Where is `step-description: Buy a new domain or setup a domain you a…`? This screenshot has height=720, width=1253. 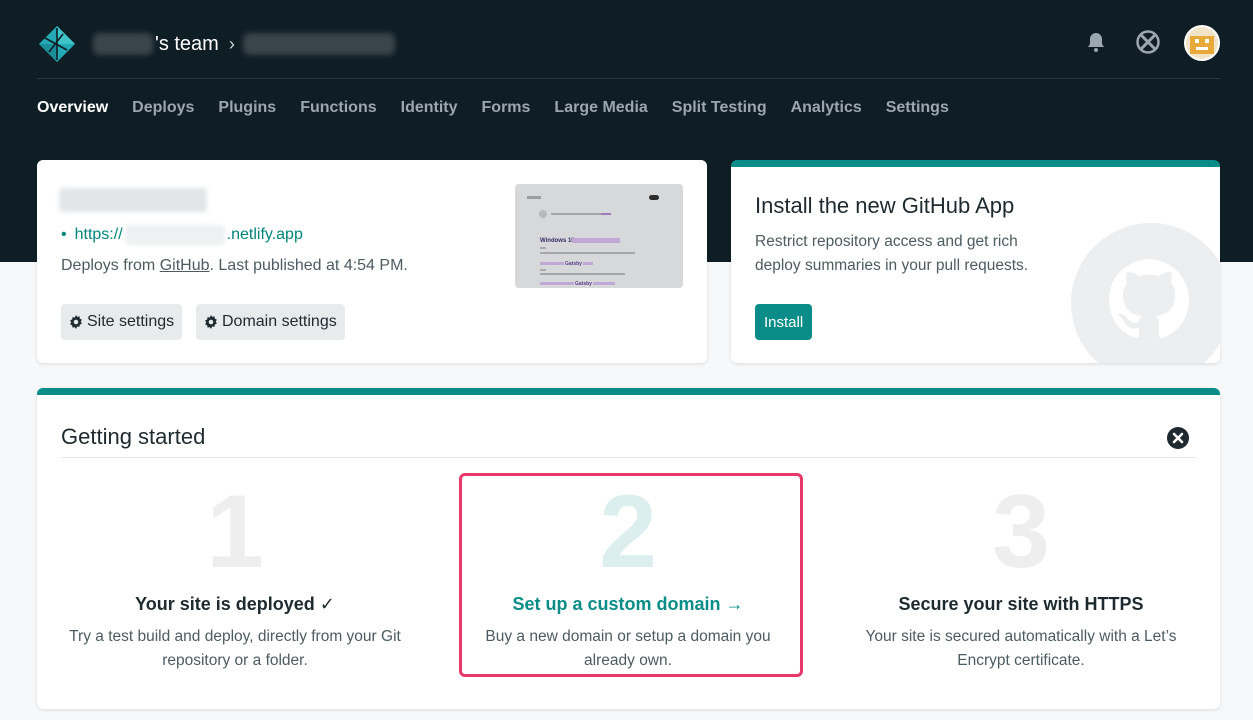
step-description: Buy a new domain or setup a domain you a… is located at coordinates (628, 648).